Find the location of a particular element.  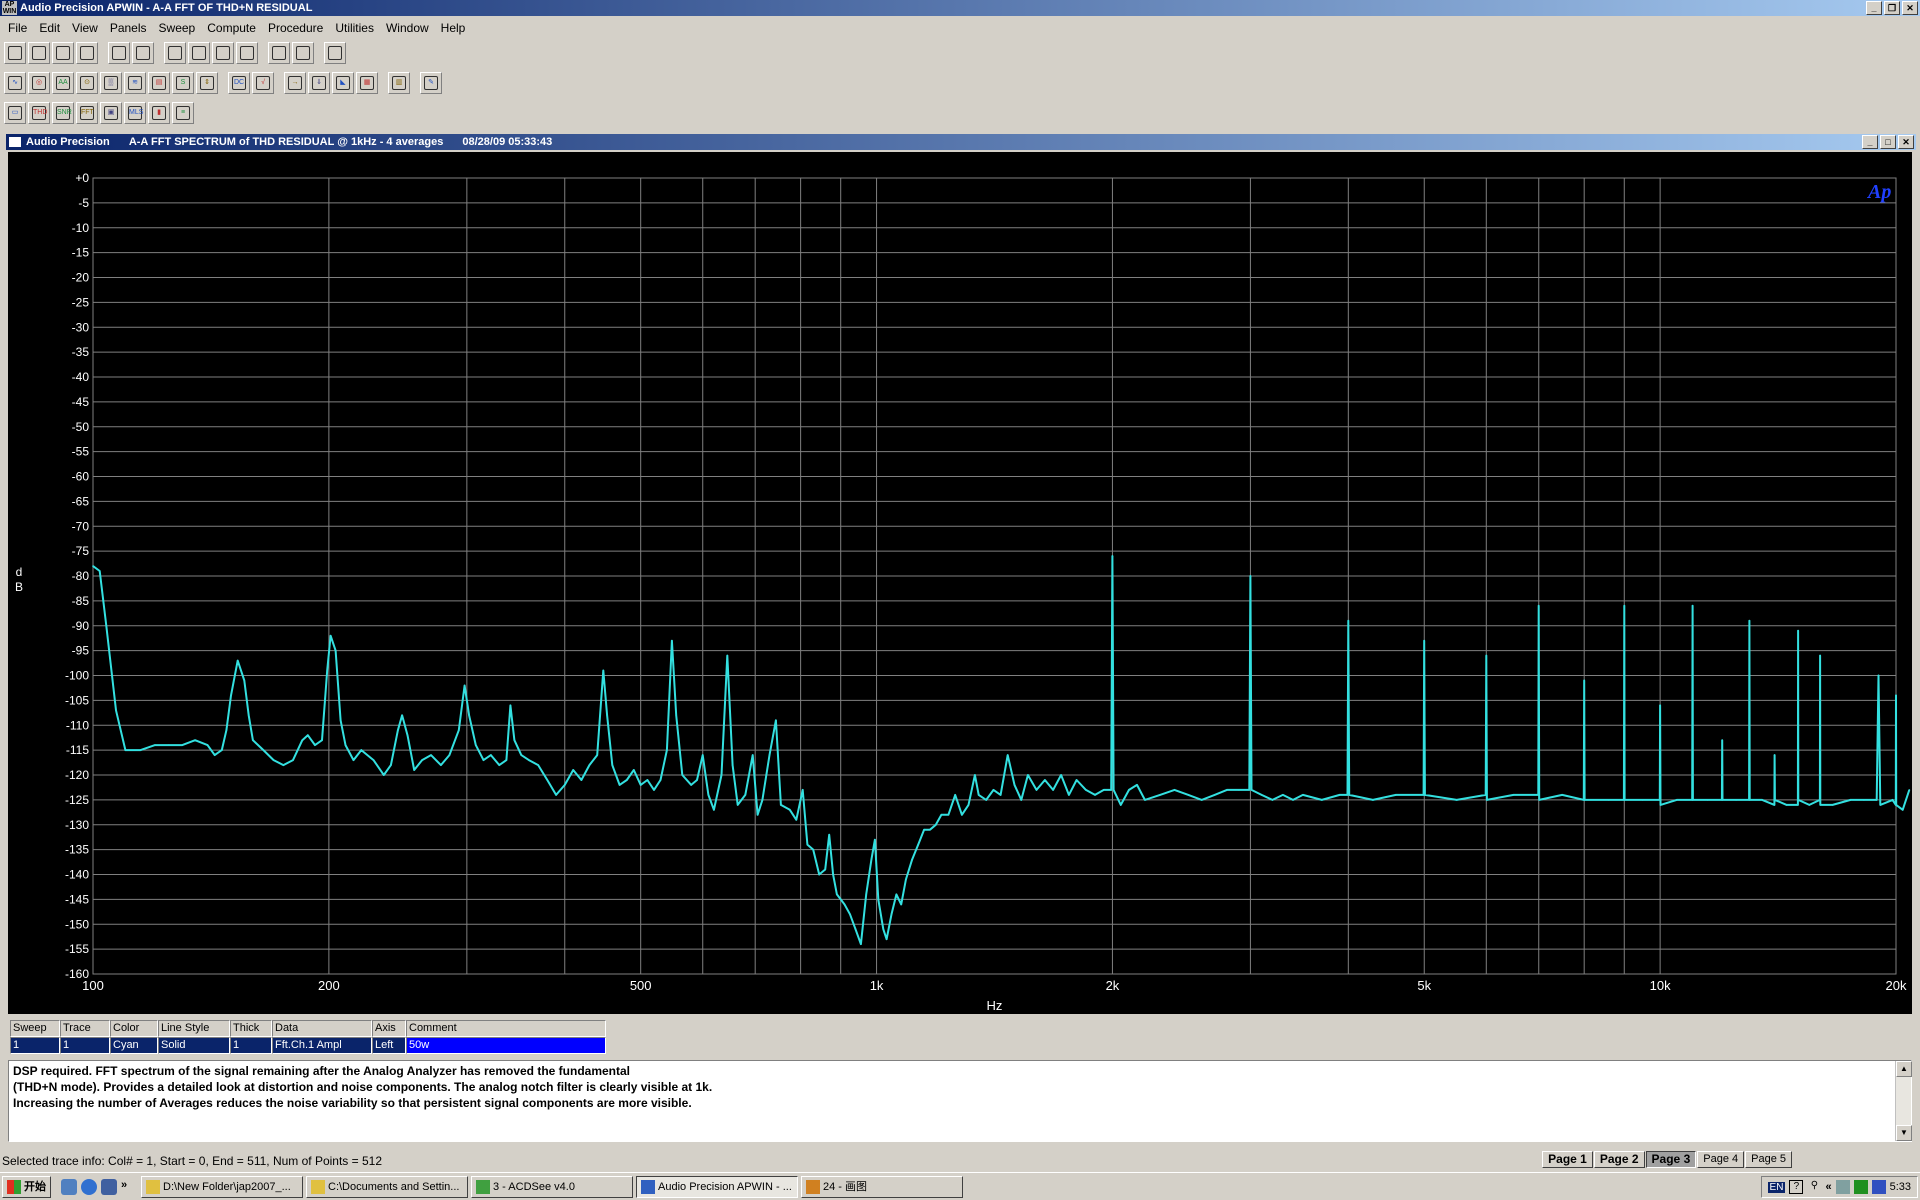

taskbar-item: 3 - ACDSee v4.0 is located at coordinates (552, 1186).